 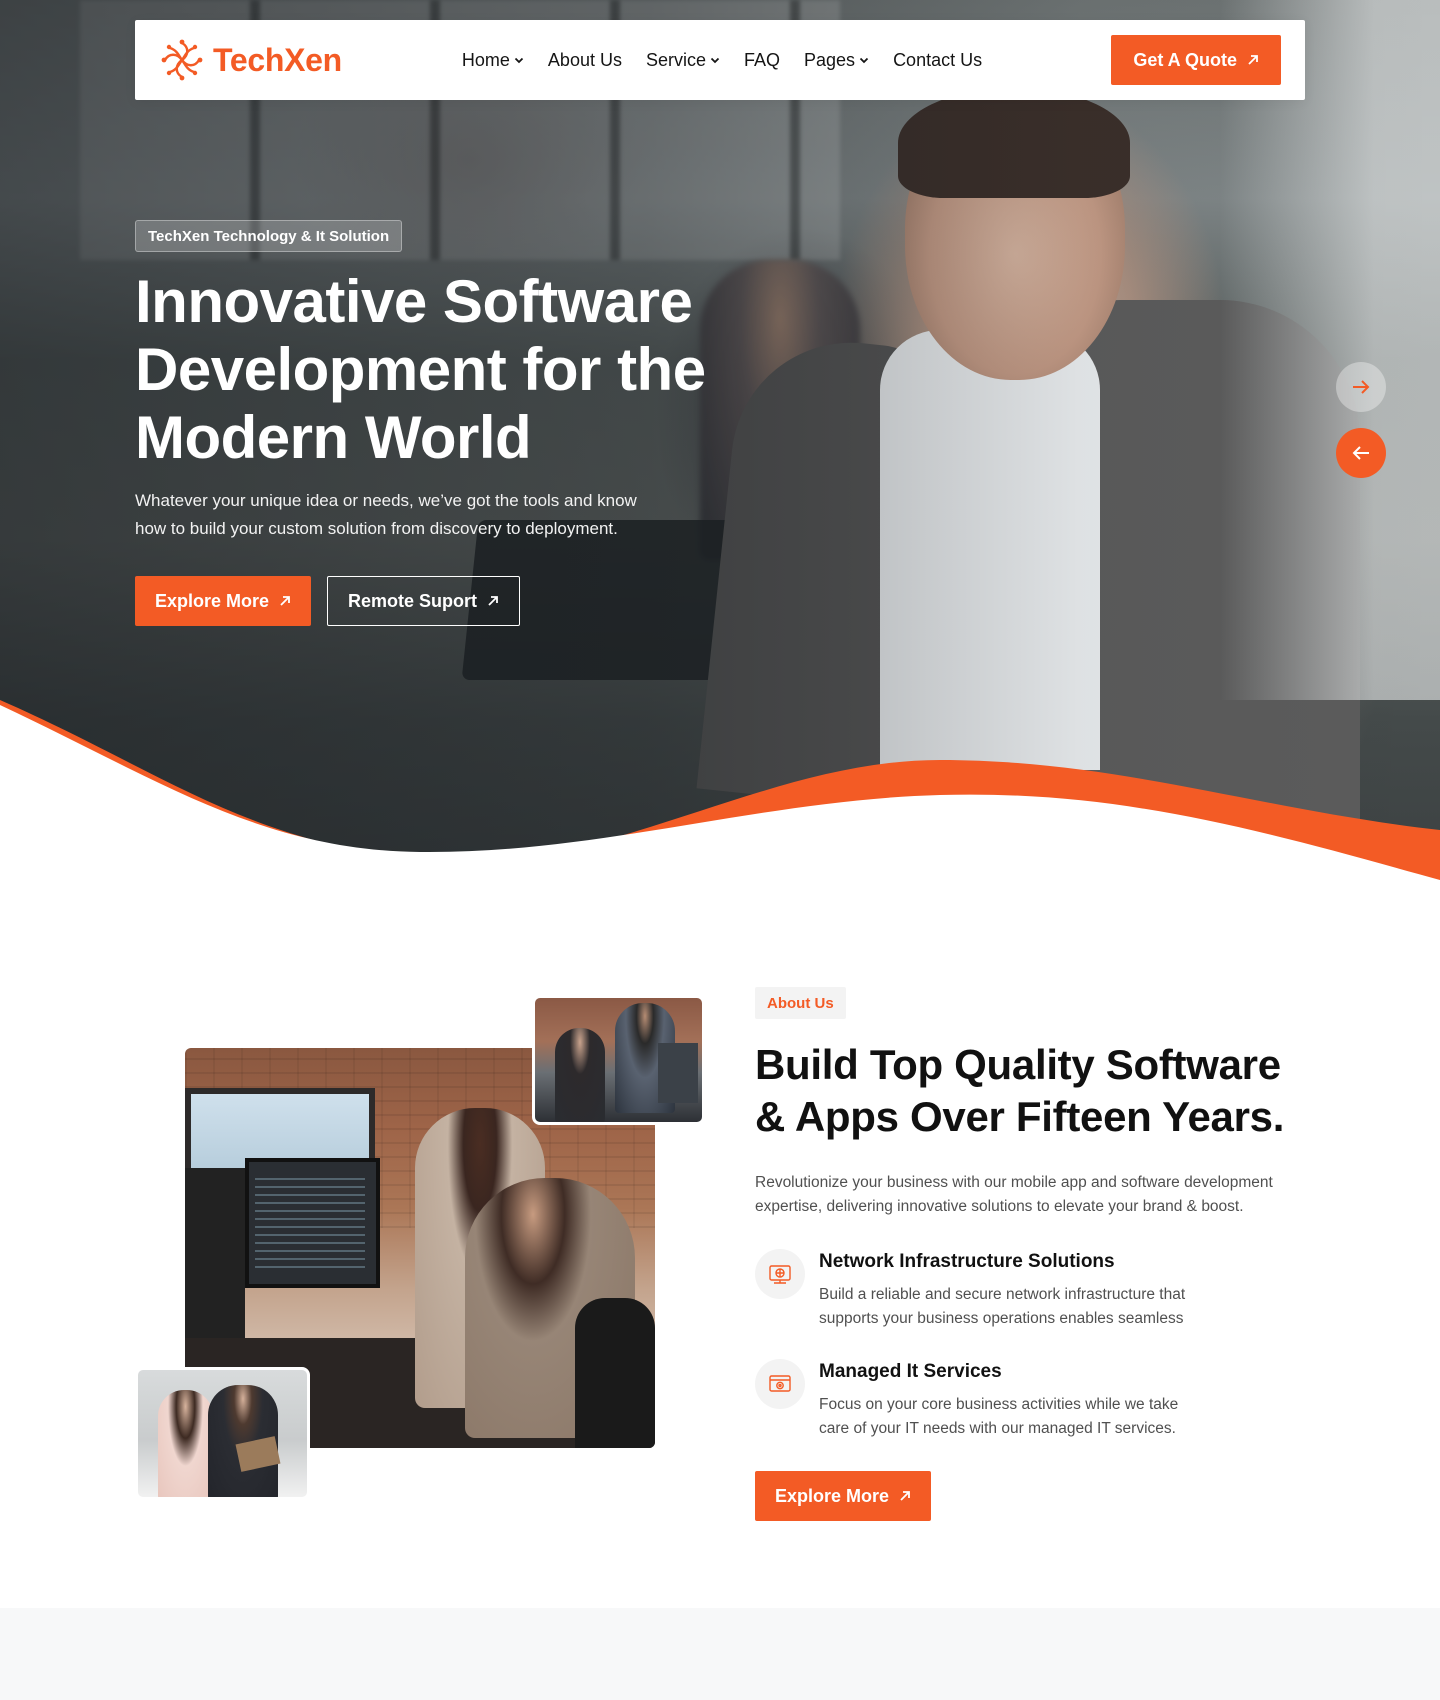 I want to click on slider-prev-button, so click(x=1361, y=453).